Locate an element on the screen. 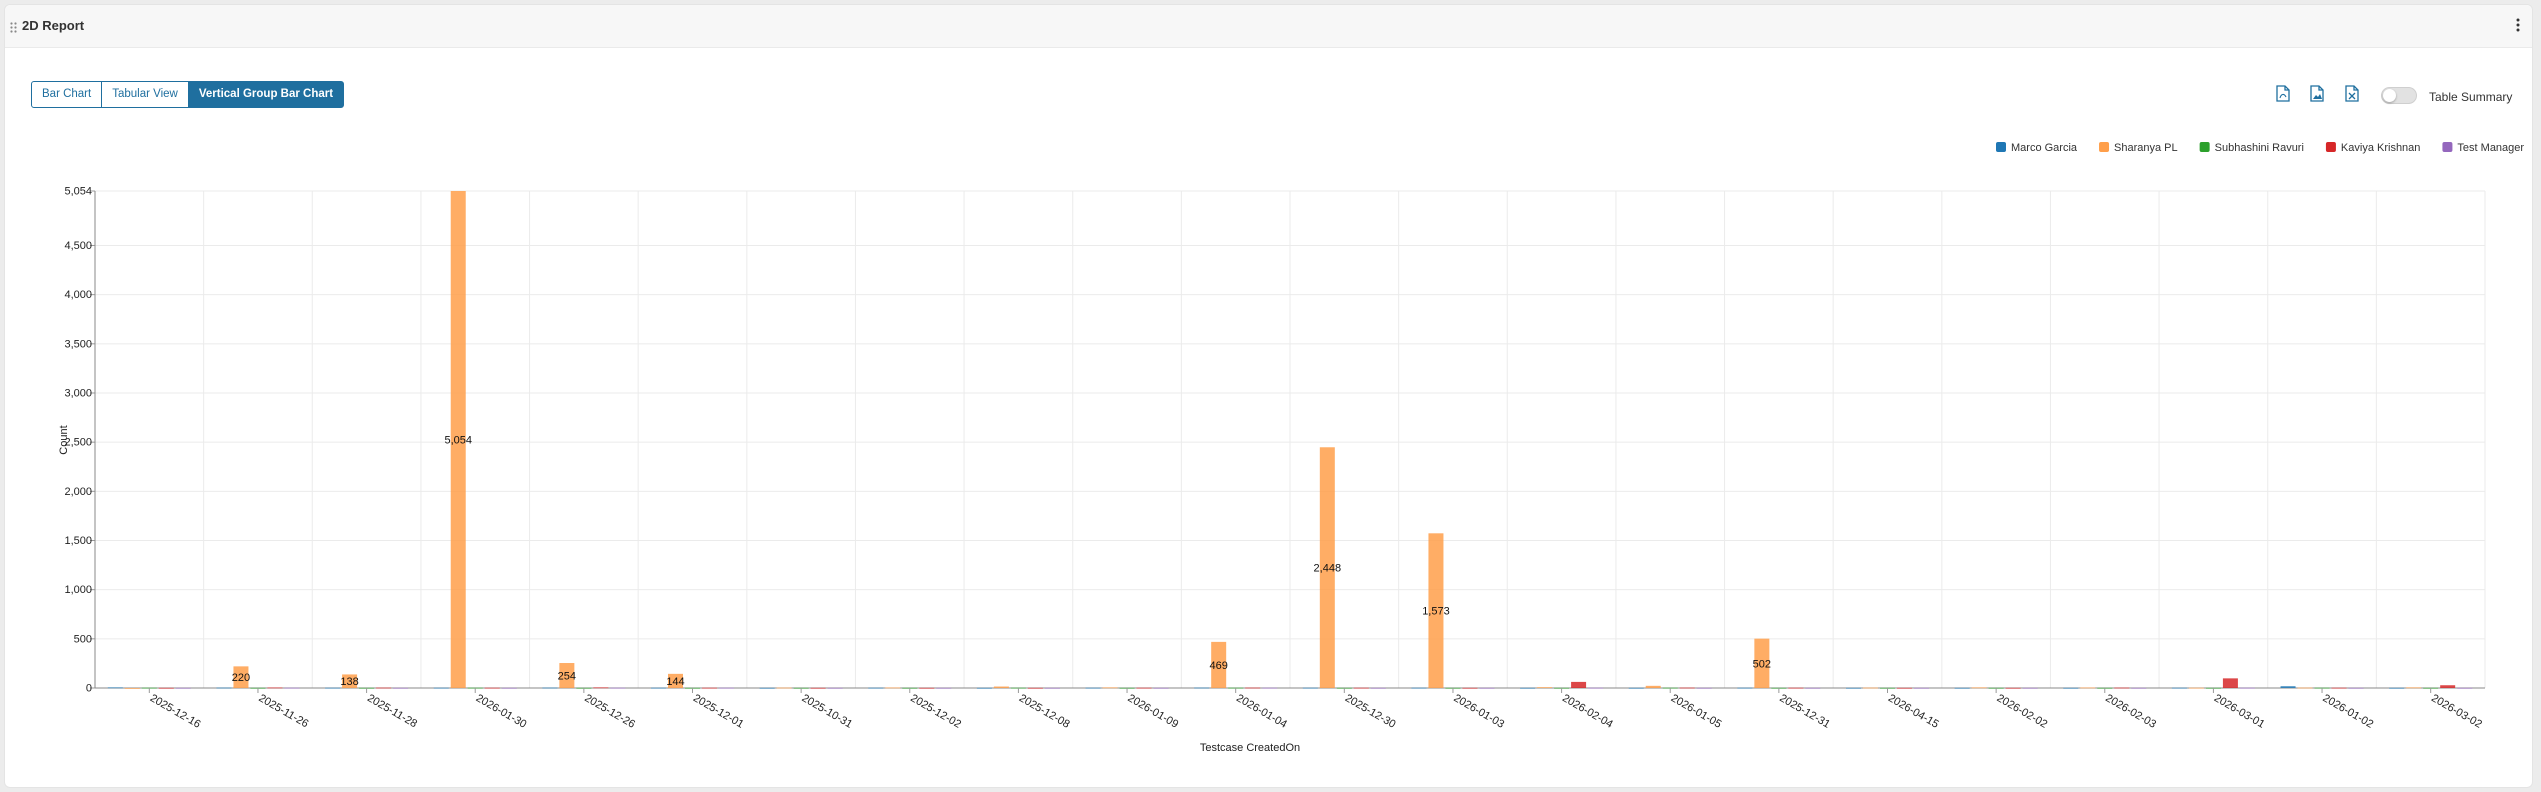  data-label: 1,573 is located at coordinates (1436, 612).